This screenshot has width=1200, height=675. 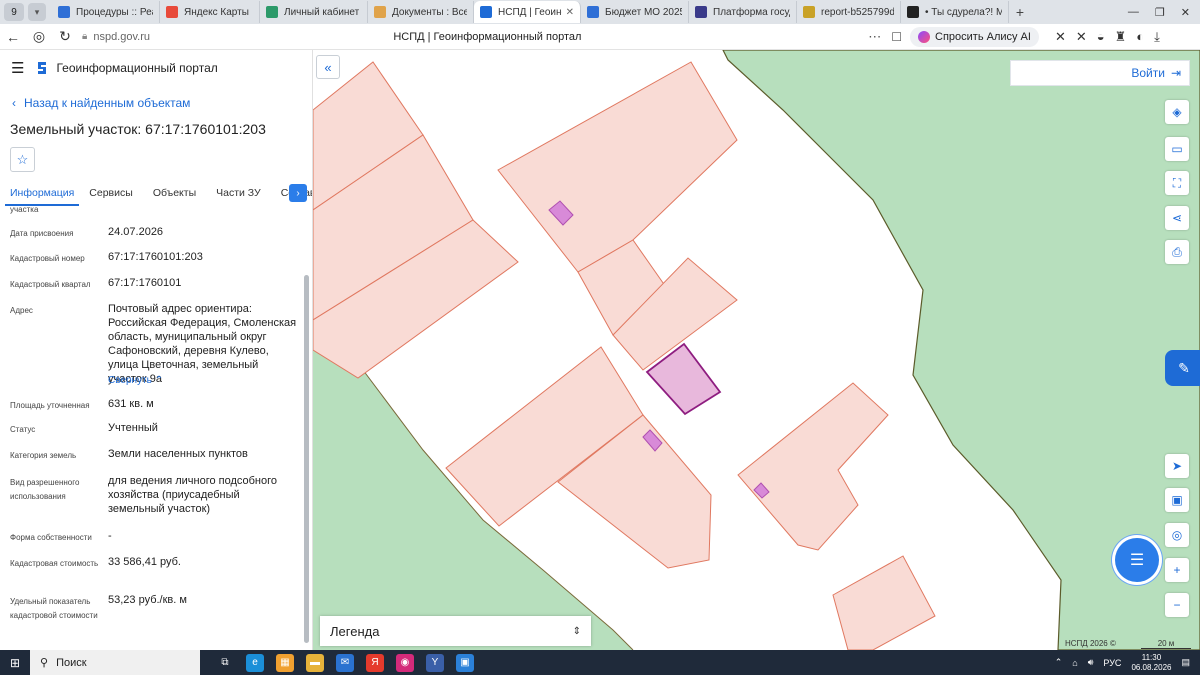 I want to click on clock-time: 11:30, so click(x=1151, y=657).